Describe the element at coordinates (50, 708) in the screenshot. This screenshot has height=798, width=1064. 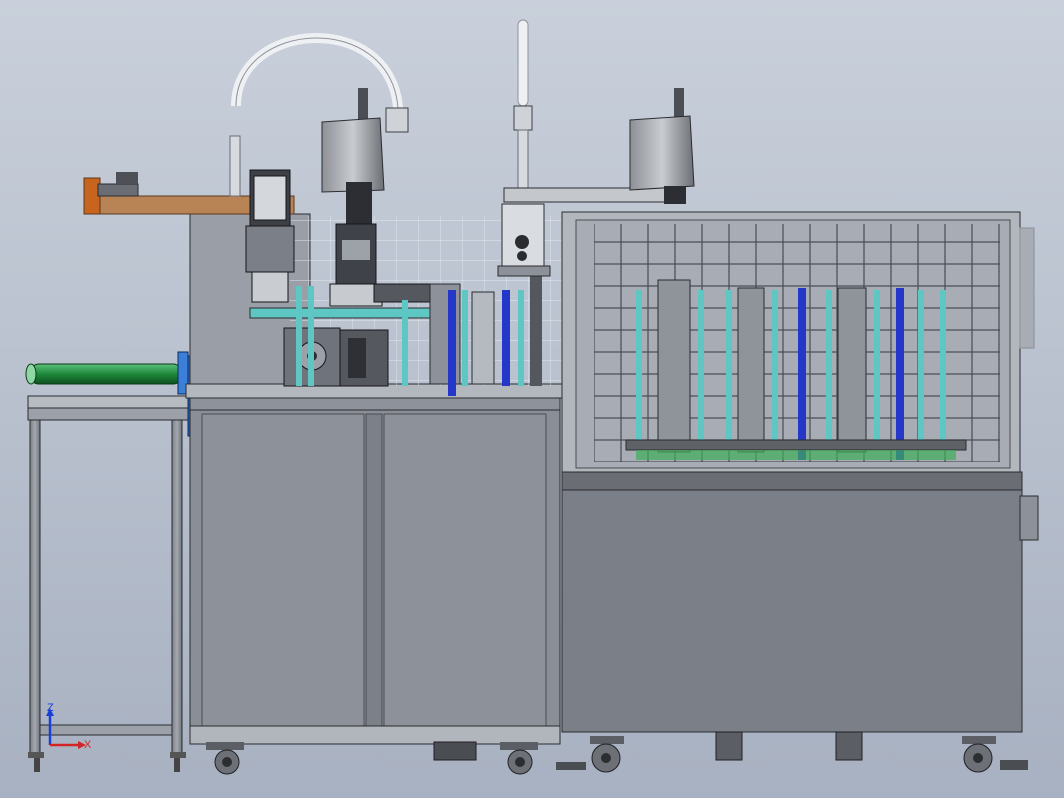
I see `triad-z-label: Z` at that location.